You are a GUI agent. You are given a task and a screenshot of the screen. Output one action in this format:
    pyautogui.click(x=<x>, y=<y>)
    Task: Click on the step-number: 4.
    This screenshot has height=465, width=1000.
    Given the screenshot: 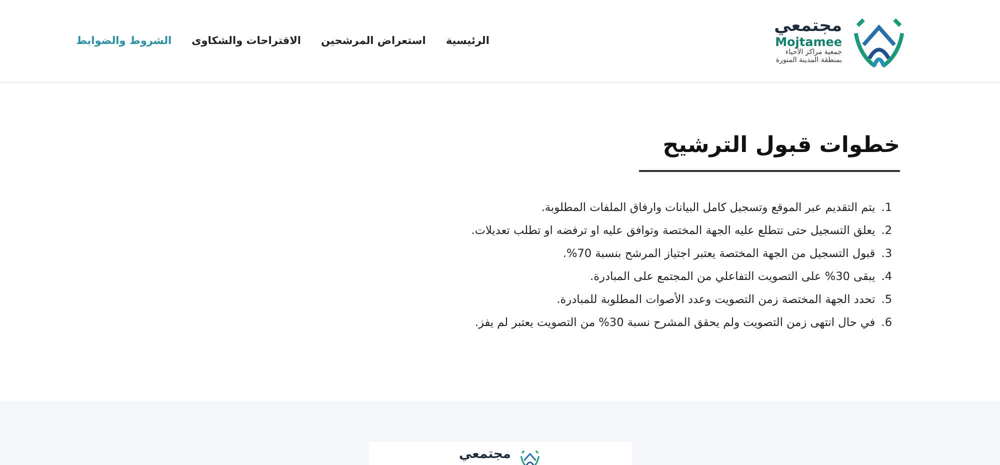 What is the action you would take?
    pyautogui.click(x=886, y=277)
    